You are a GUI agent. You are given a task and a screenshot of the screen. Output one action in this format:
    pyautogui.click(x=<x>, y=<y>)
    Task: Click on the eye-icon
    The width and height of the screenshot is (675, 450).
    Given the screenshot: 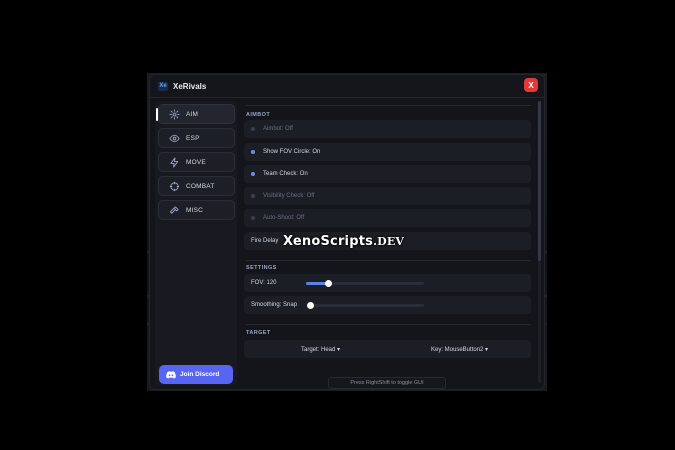 What is the action you would take?
    pyautogui.click(x=174, y=138)
    